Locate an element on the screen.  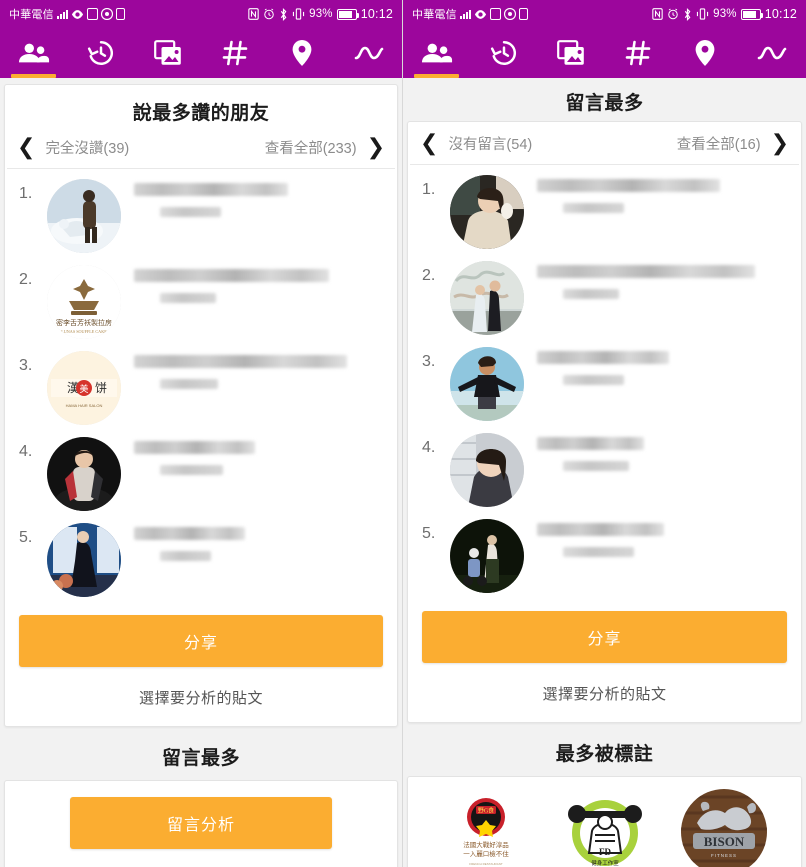
most-comments-nav-row: ❮ 沒有留言(54) 查看全部(16) ❯ is located at coordinates (604, 143).